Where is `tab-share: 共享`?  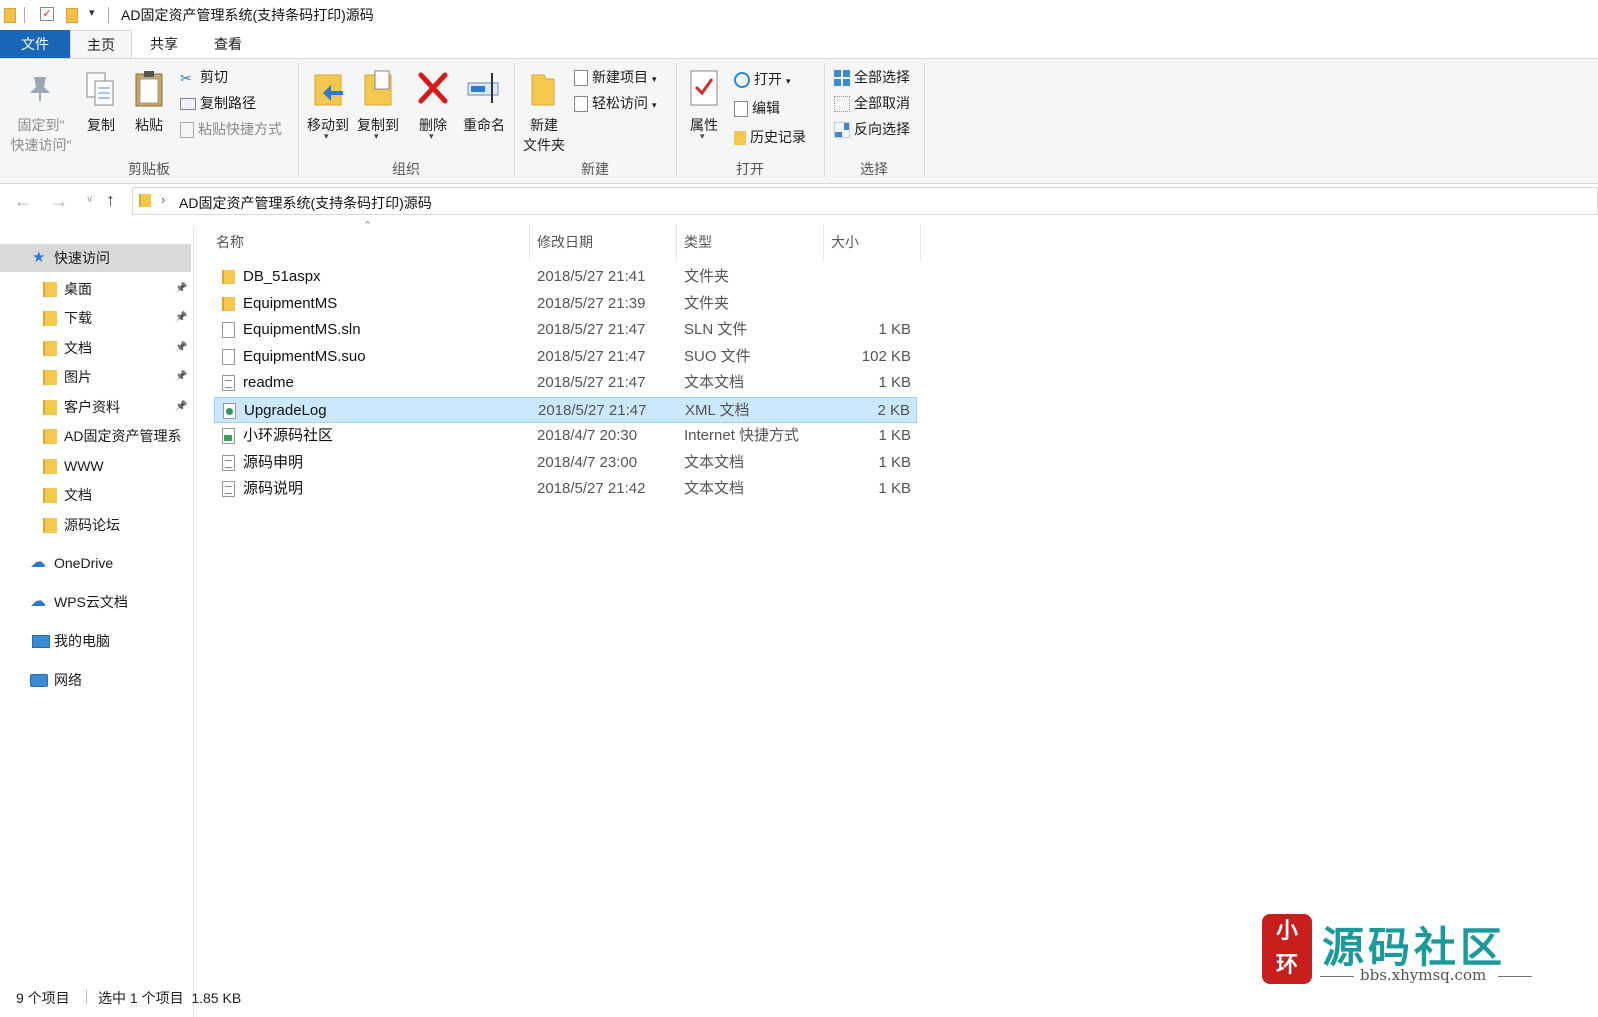 tab-share: 共享 is located at coordinates (164, 44).